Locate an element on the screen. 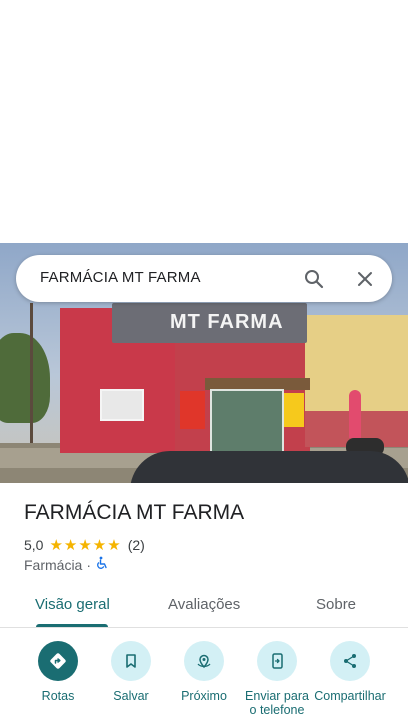 The image size is (408, 726). photo-car-roof is located at coordinates (269, 467).